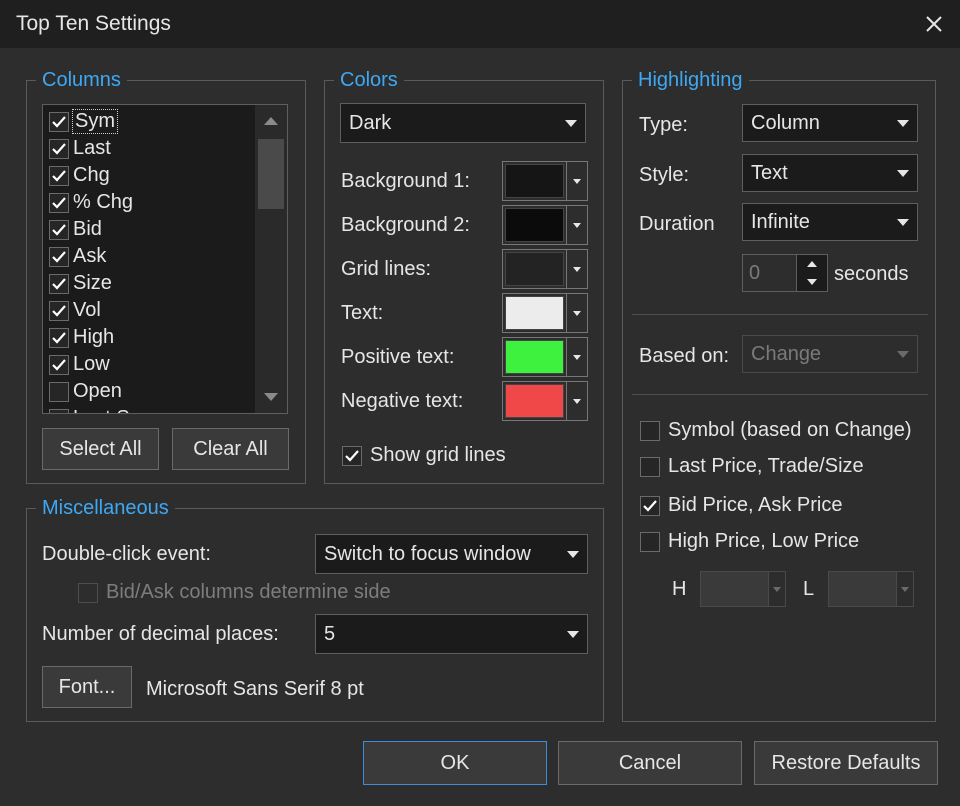  I want to click on highlight-option-checkbox: Symbol (based on Change), so click(775, 430).